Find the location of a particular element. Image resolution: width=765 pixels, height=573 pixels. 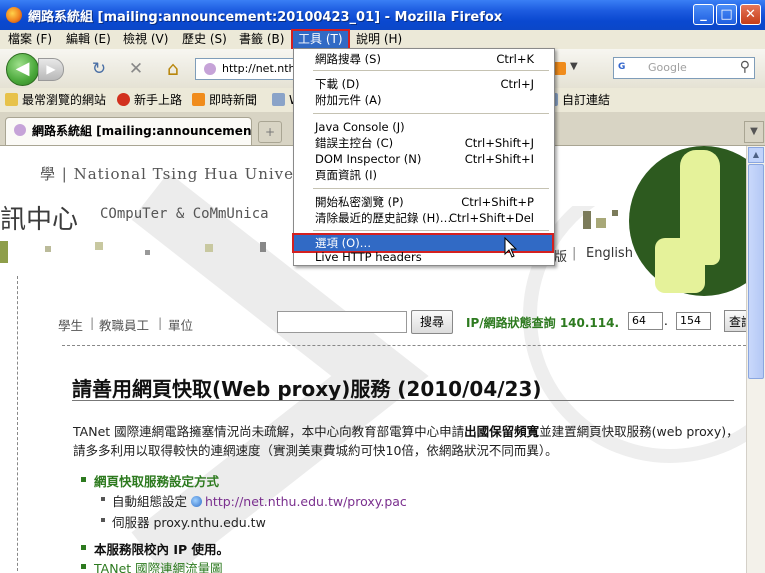

auto-config-item: 自動組態設定 http://net.nthu.edu.tw/proxy.pac is located at coordinates (259, 501).